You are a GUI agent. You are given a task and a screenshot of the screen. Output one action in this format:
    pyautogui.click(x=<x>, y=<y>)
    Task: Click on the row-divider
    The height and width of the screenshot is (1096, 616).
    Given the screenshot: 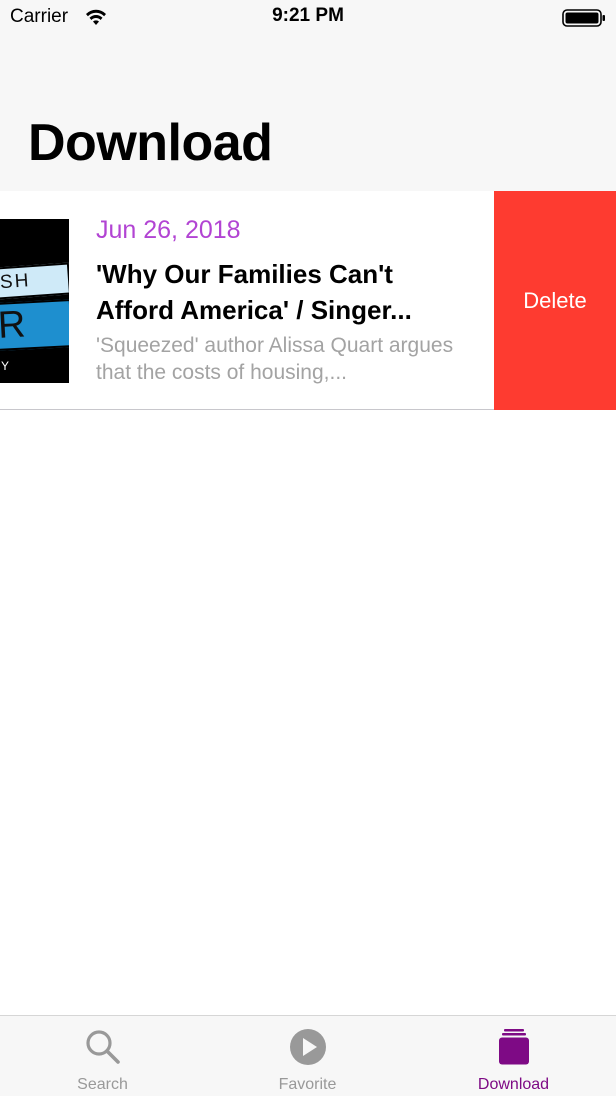 What is the action you would take?
    pyautogui.click(x=247, y=409)
    